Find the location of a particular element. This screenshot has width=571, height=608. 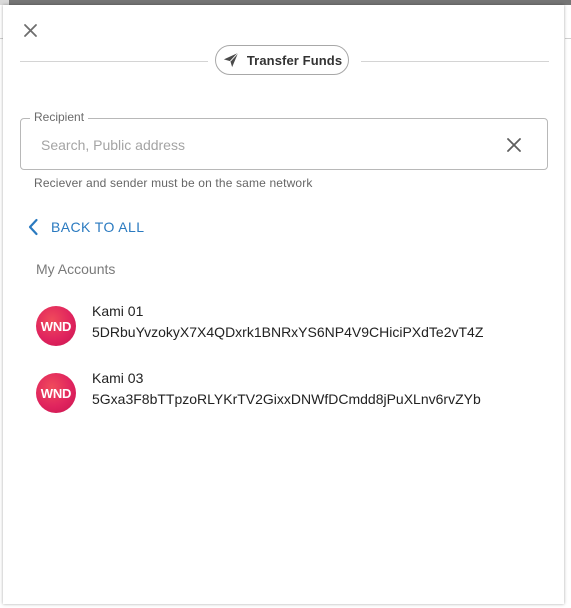

background-divider-right is located at coordinates (568, 38).